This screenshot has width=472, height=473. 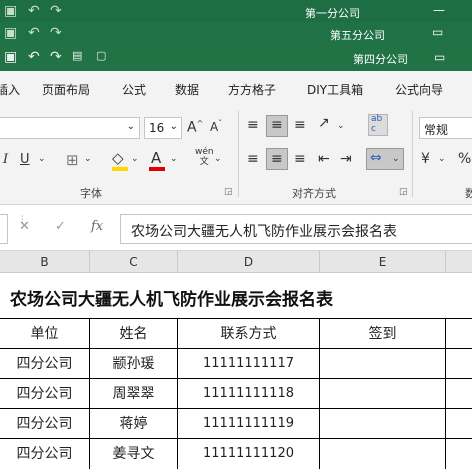 What do you see at coordinates (56, 57) in the screenshot?
I see `redo-icon-3: ↷` at bounding box center [56, 57].